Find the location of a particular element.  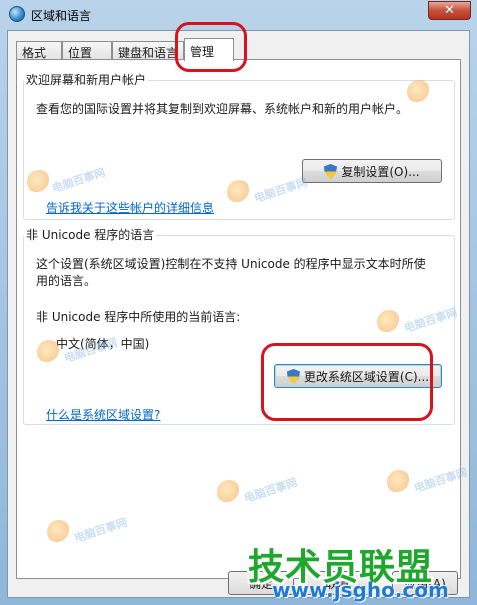

tab-format: 格式 is located at coordinates (39, 50).